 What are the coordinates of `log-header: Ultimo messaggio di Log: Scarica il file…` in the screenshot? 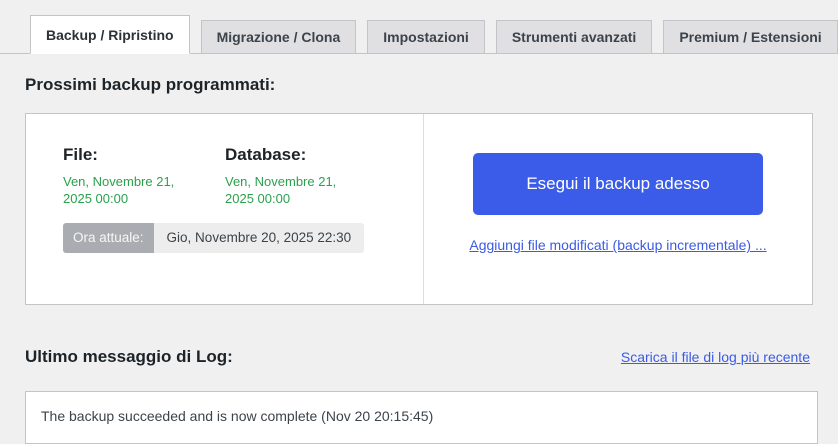 It's located at (417, 357).